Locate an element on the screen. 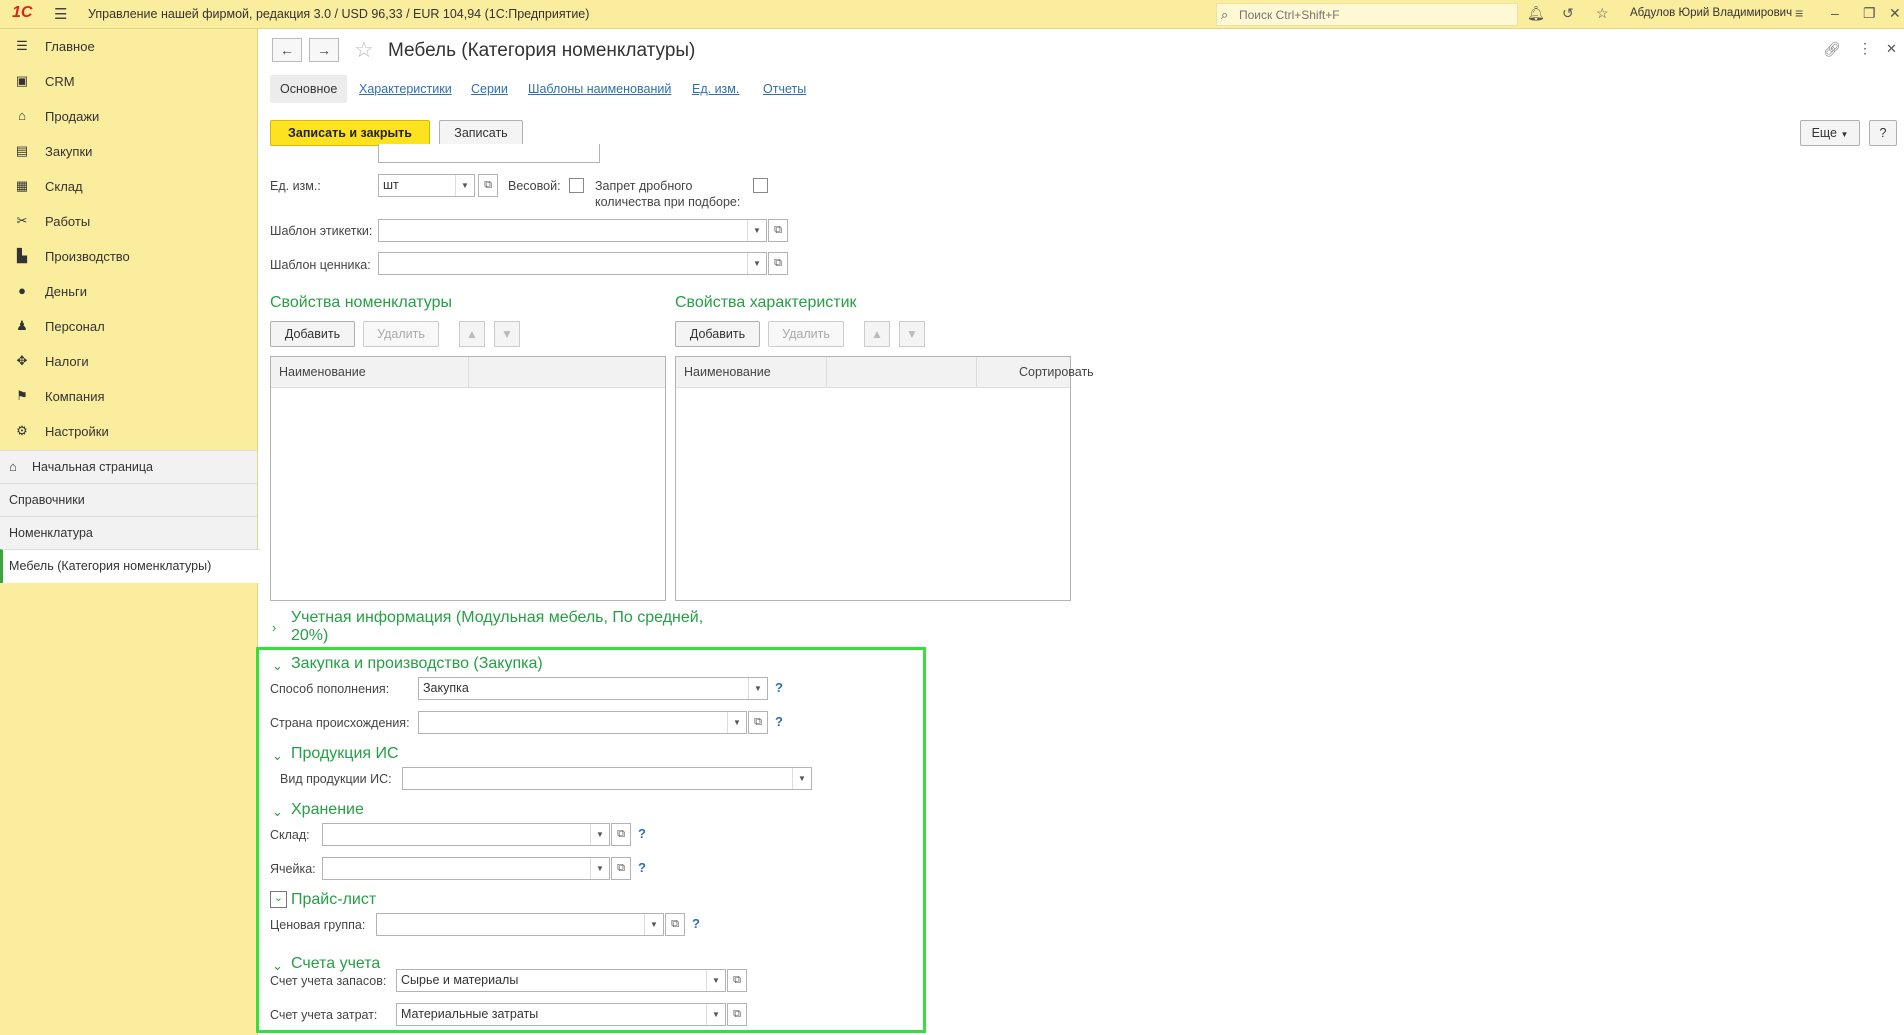 The height and width of the screenshot is (1035, 1904). sidebar-item-warehouse: ▦ Склад is located at coordinates (128, 186).